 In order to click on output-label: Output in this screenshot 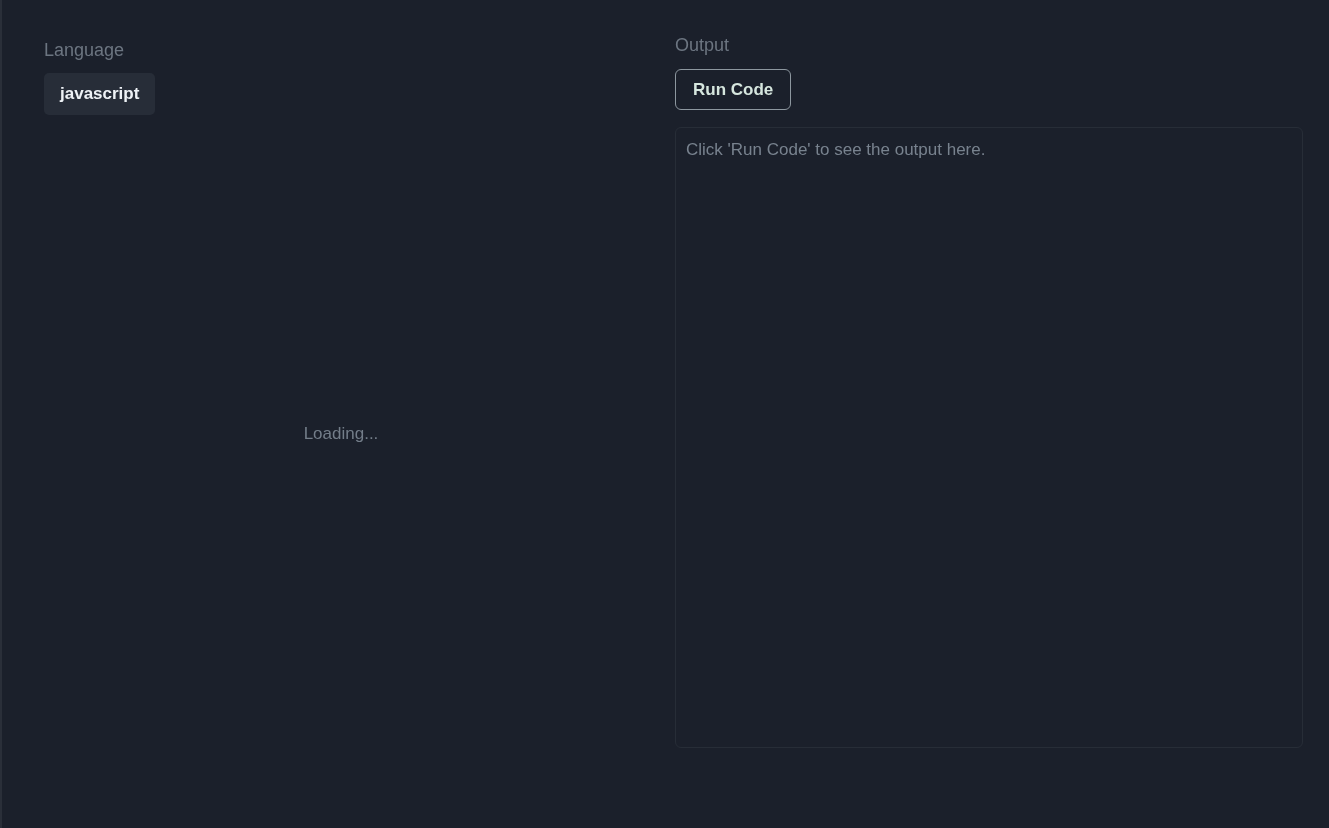, I will do `click(702, 45)`.